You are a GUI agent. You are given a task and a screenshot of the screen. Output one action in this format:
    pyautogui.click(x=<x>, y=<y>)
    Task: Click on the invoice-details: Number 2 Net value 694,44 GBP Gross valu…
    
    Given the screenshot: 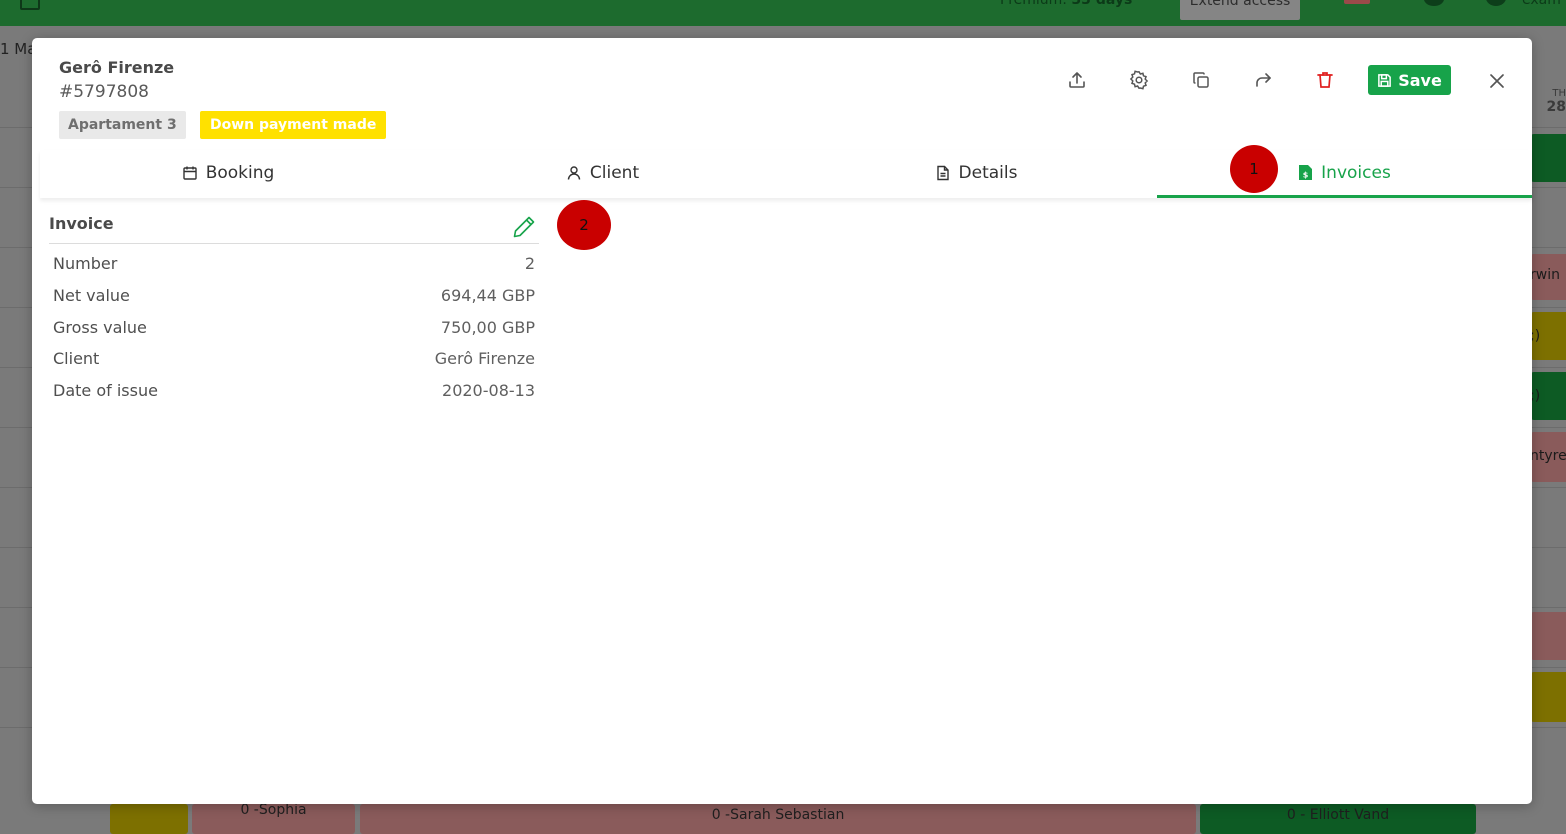 What is the action you would take?
    pyautogui.click(x=294, y=325)
    